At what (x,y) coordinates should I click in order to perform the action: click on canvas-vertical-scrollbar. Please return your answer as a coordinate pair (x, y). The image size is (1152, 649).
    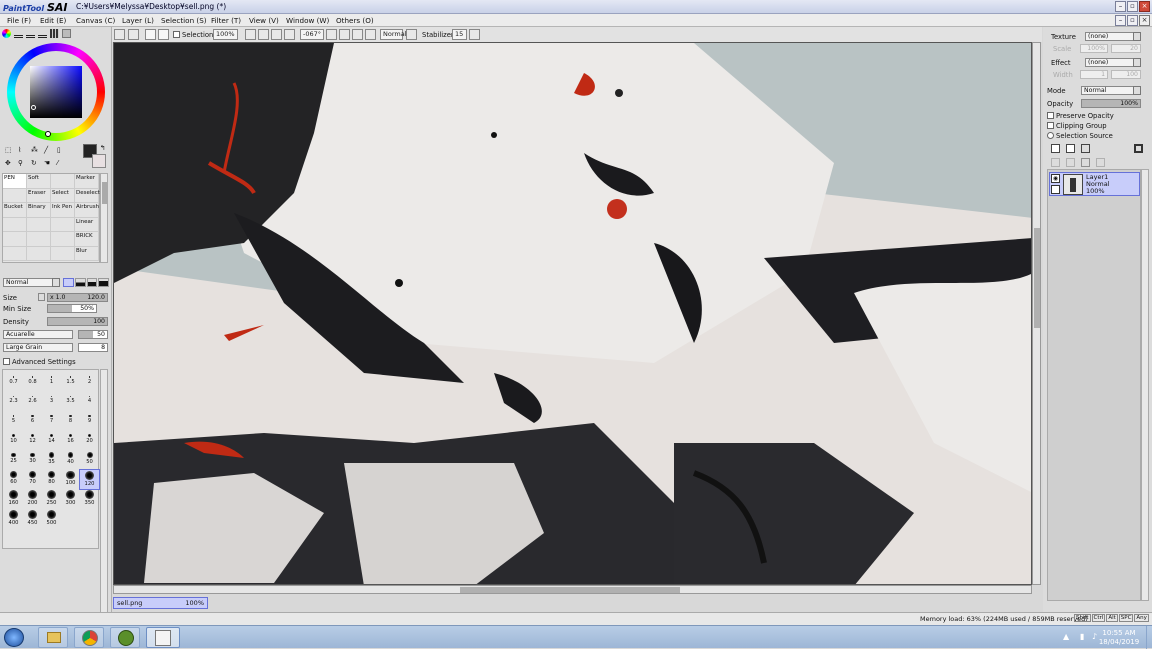
    Looking at the image, I should click on (1036, 313).